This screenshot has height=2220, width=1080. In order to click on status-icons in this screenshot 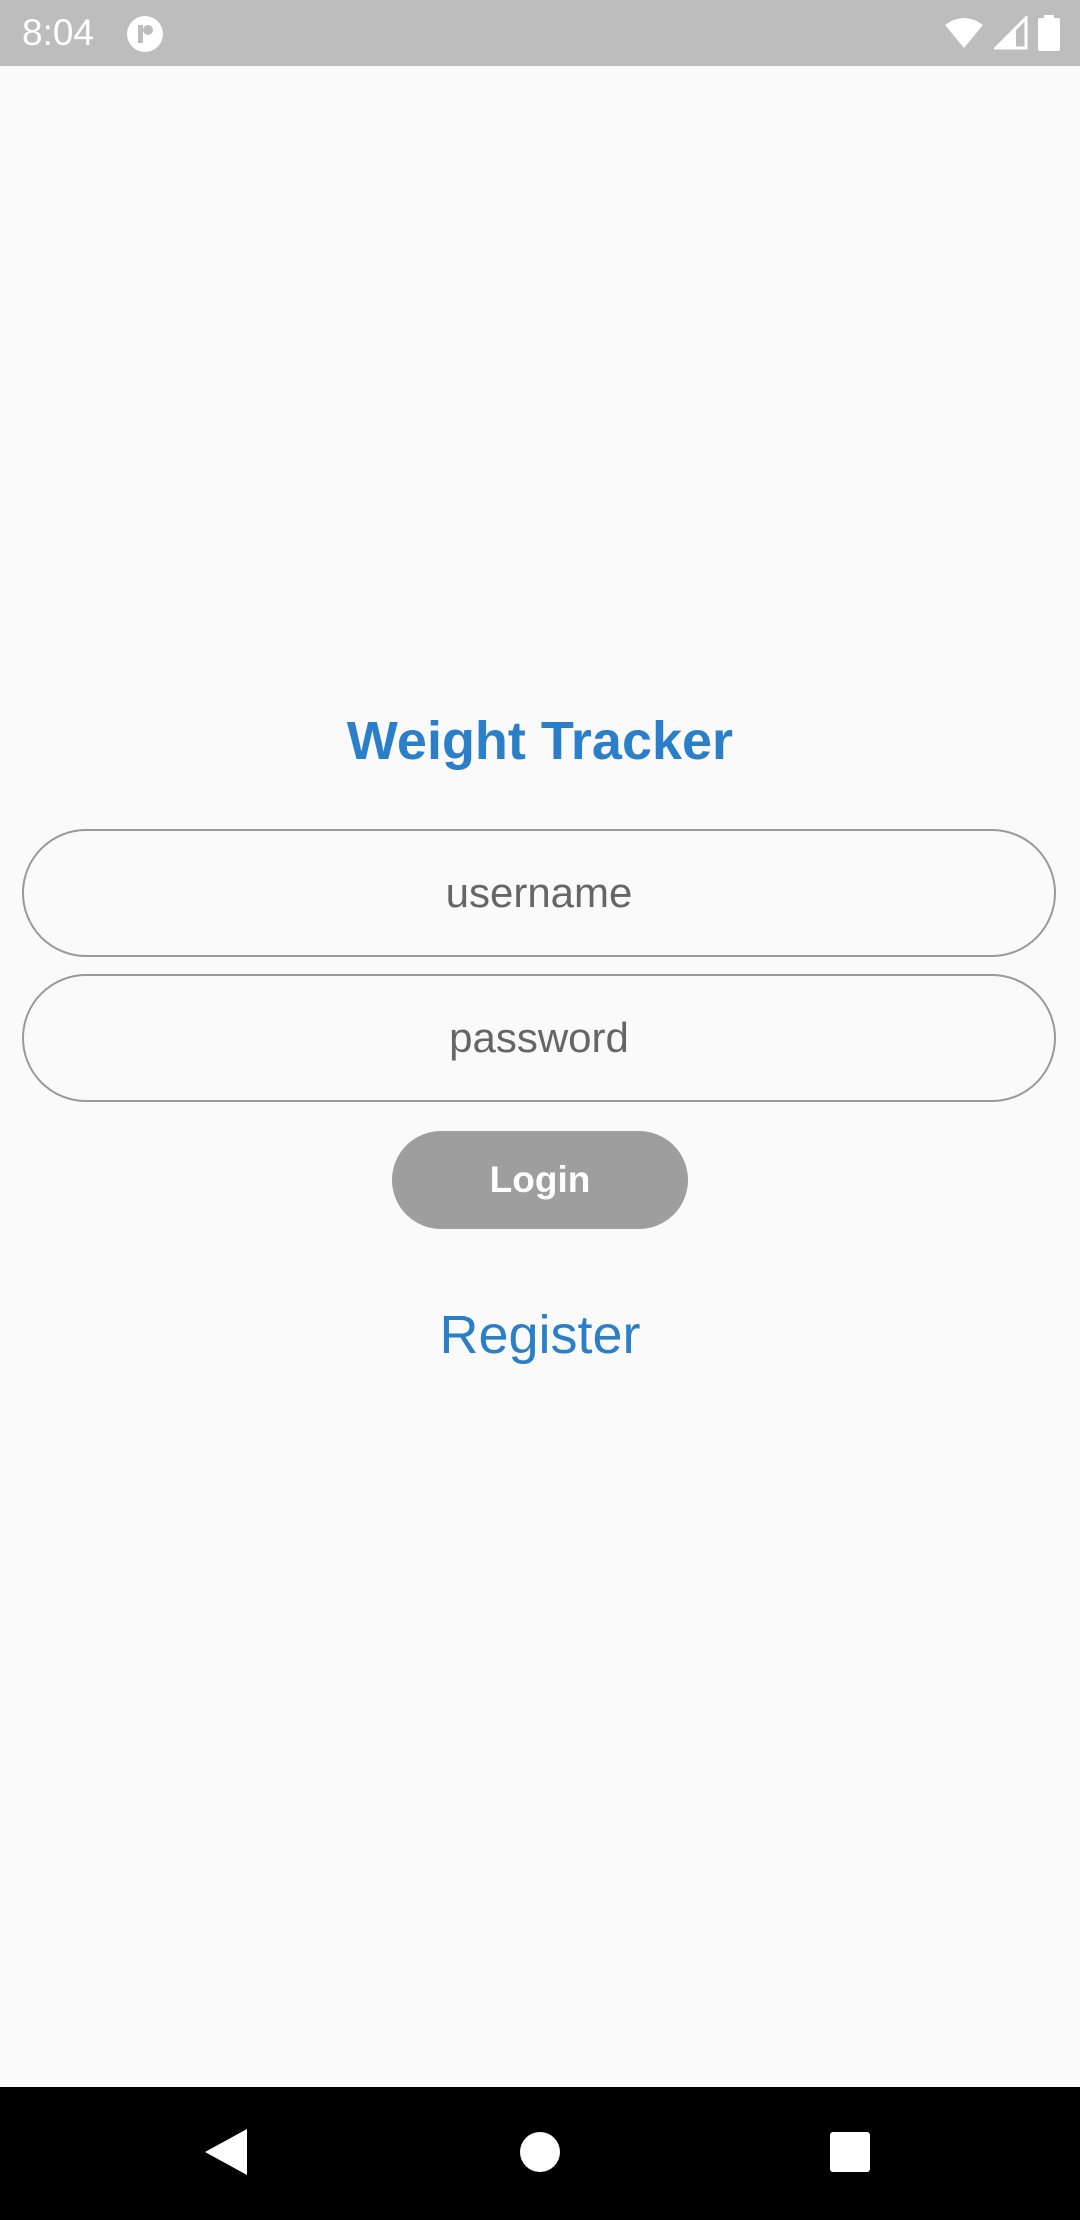, I will do `click(1002, 33)`.